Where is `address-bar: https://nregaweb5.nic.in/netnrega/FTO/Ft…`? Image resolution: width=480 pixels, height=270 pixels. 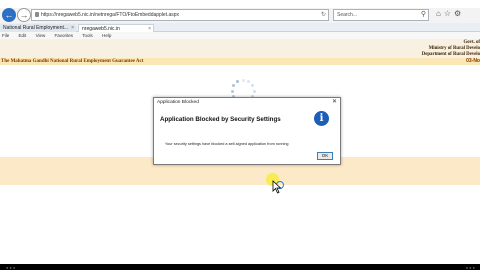 address-bar: https://nregaweb5.nic.in/netnrega/FTO/Ft… is located at coordinates (180, 15).